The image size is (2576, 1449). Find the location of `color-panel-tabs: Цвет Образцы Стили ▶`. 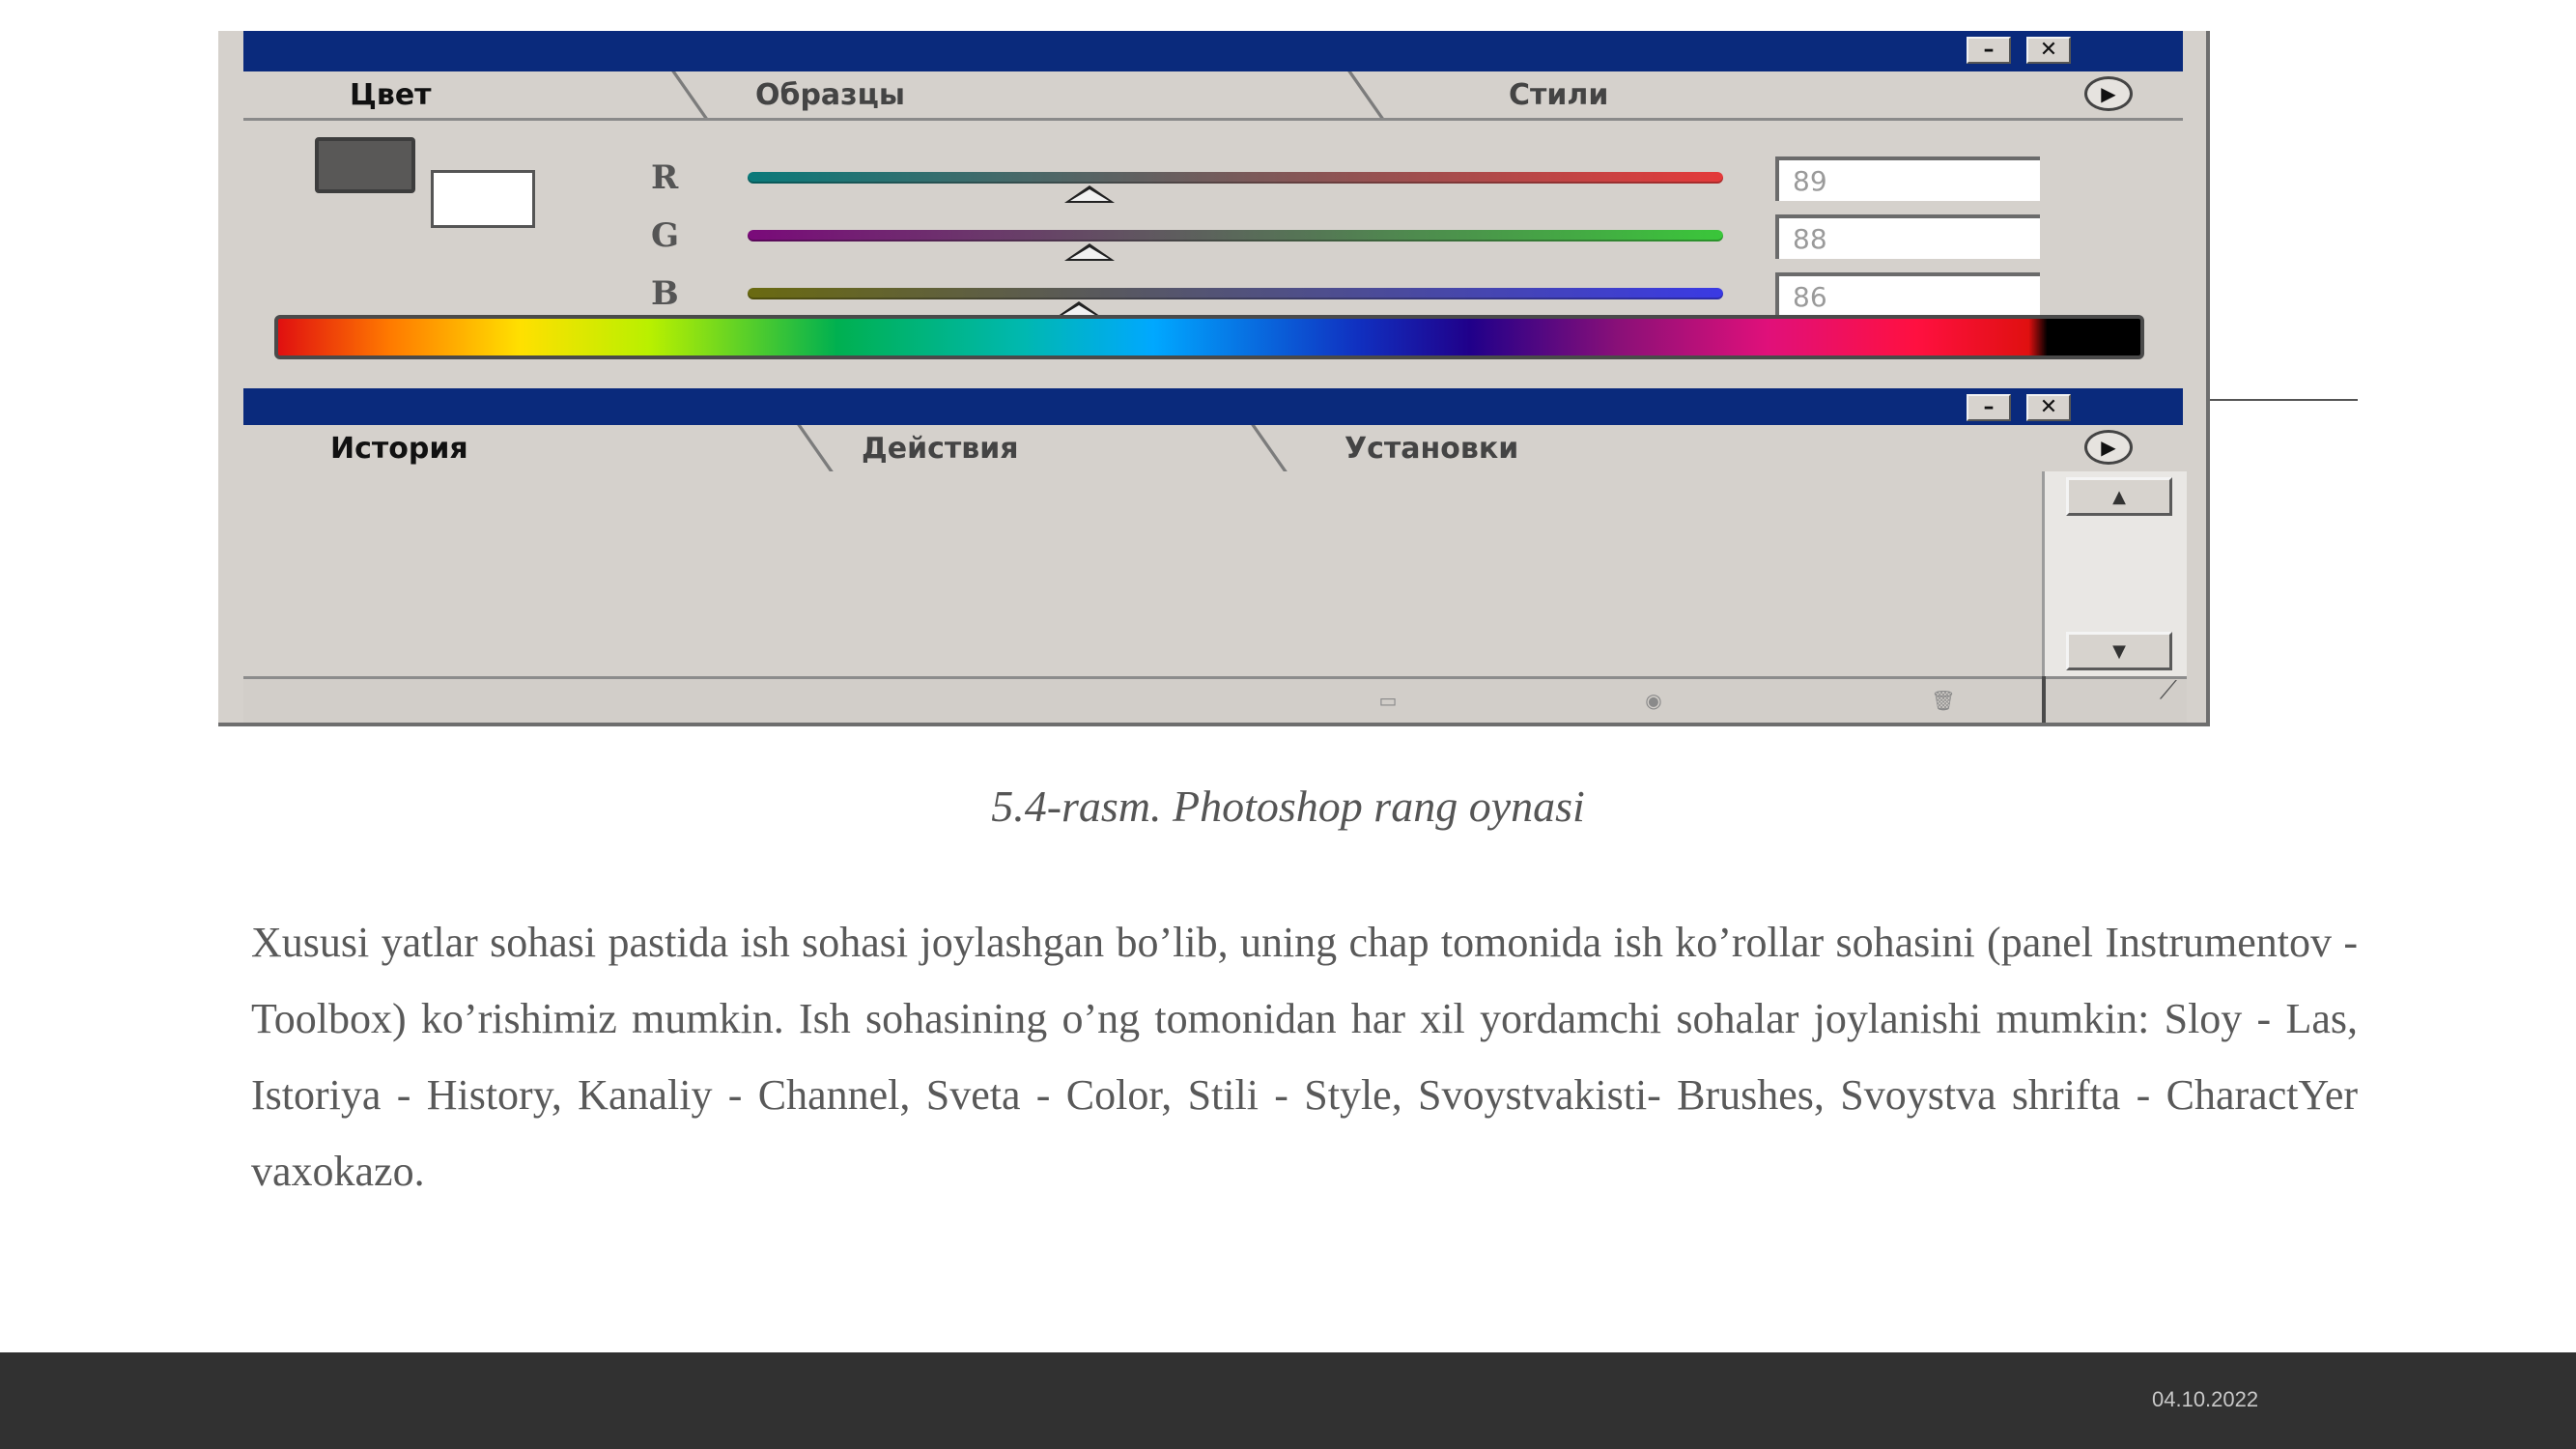

color-panel-tabs: Цвет Образцы Стили ▶ is located at coordinates (1213, 96).